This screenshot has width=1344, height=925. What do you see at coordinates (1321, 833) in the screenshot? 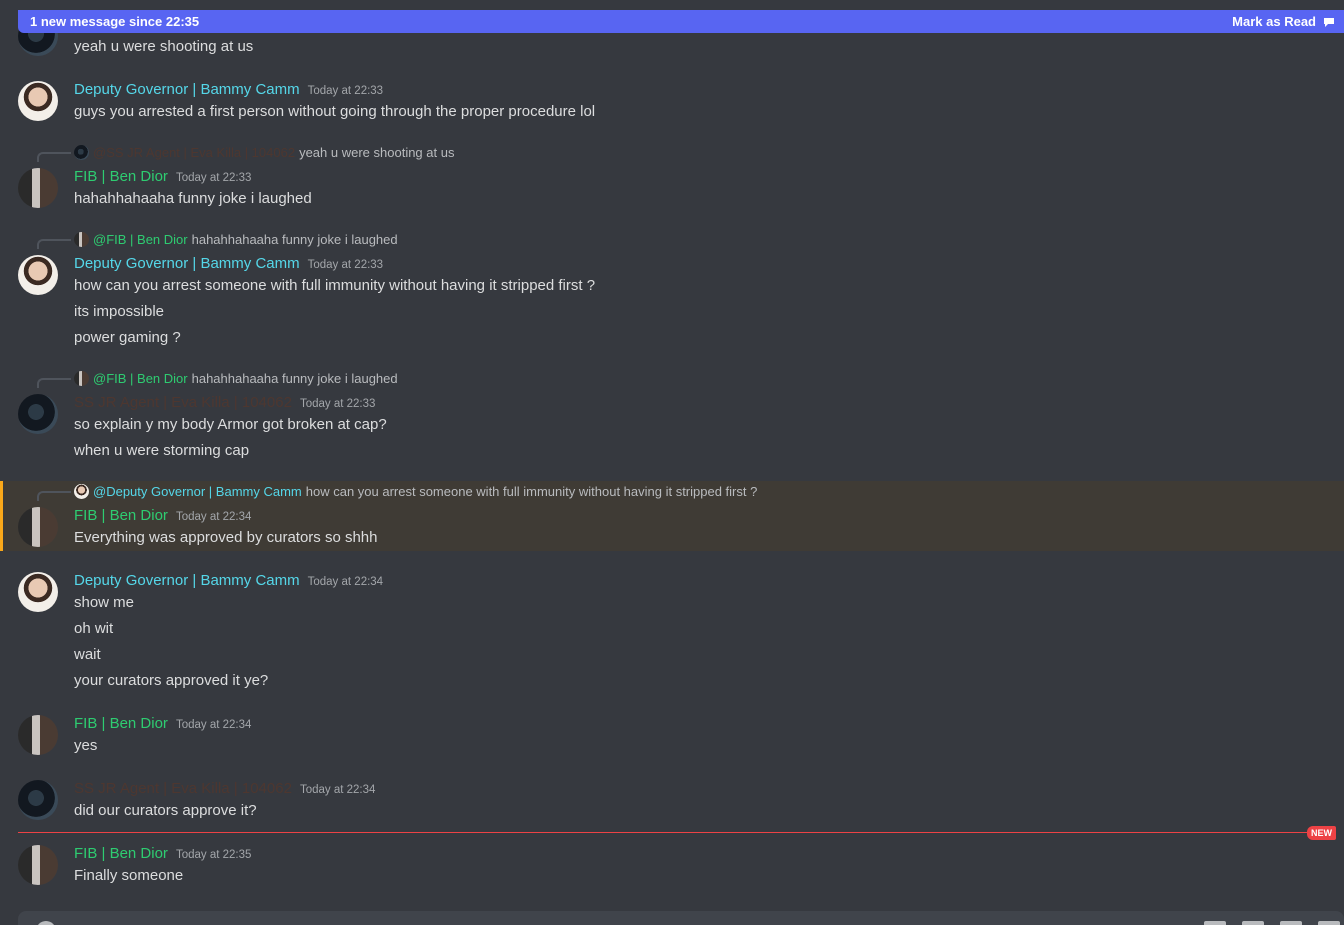
I see `new-badge: NEW` at bounding box center [1321, 833].